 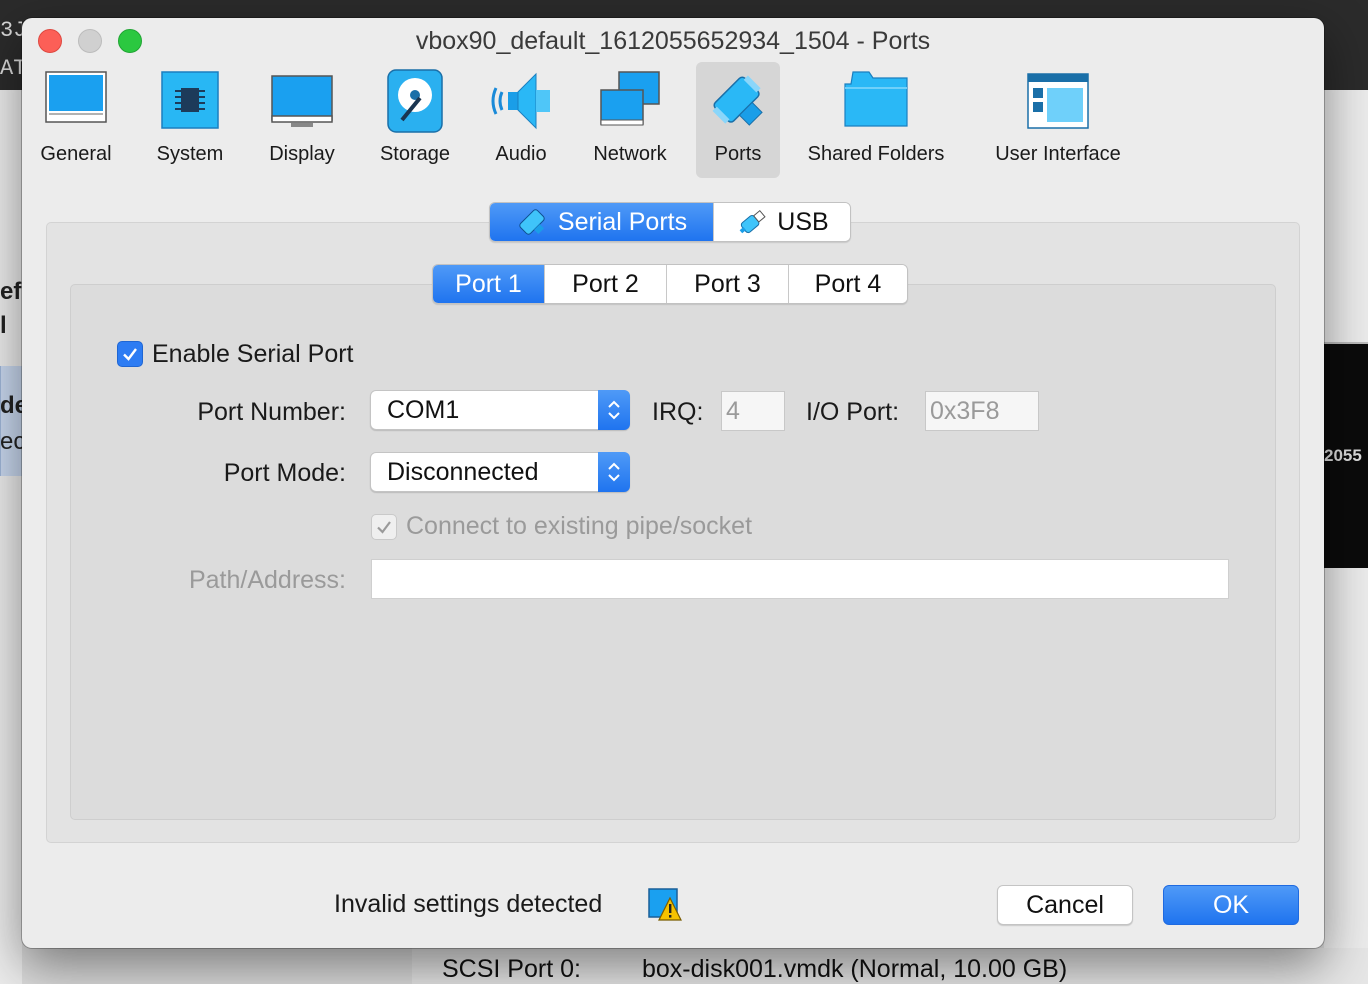 I want to click on display-icon, so click(x=302, y=101).